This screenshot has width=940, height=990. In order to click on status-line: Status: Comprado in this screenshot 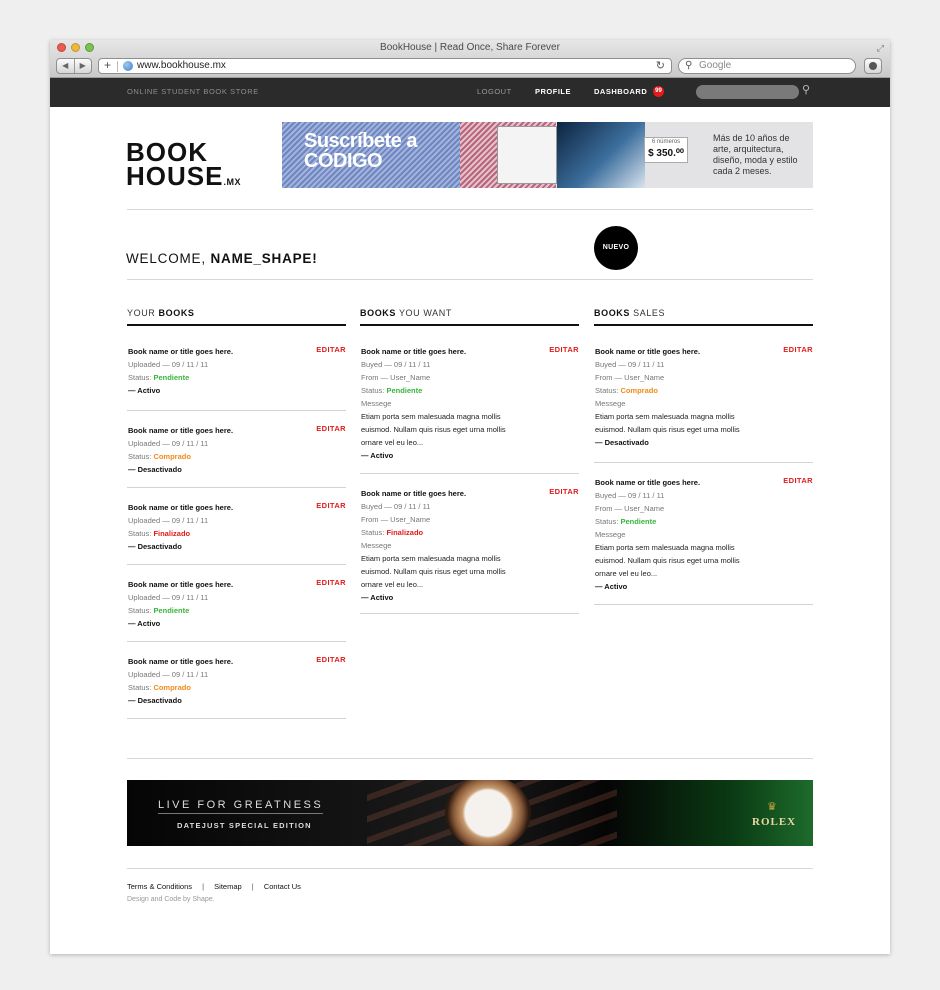, I will do `click(703, 390)`.